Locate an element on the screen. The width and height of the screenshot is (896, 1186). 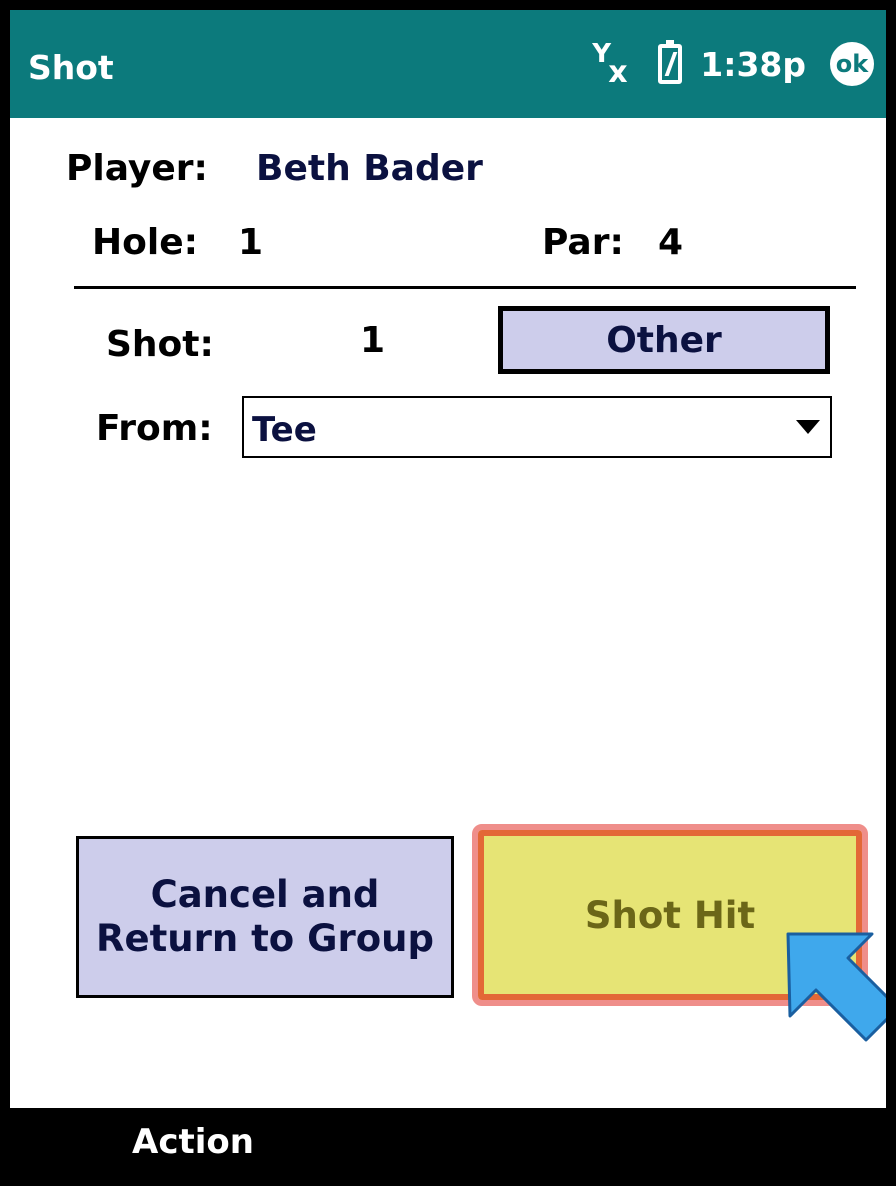
cancel-button-line2: Return to Group is located at coordinates (265, 938).